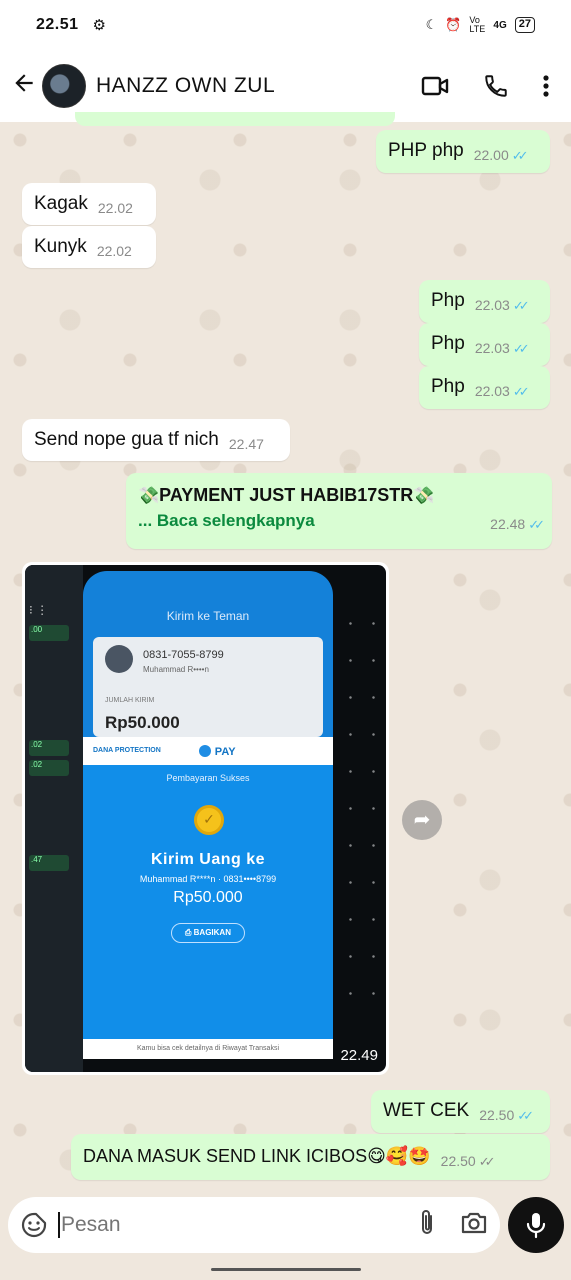 The image size is (571, 1280). What do you see at coordinates (208, 859) in the screenshot?
I see `payment-heading: Kirim Uang ke` at bounding box center [208, 859].